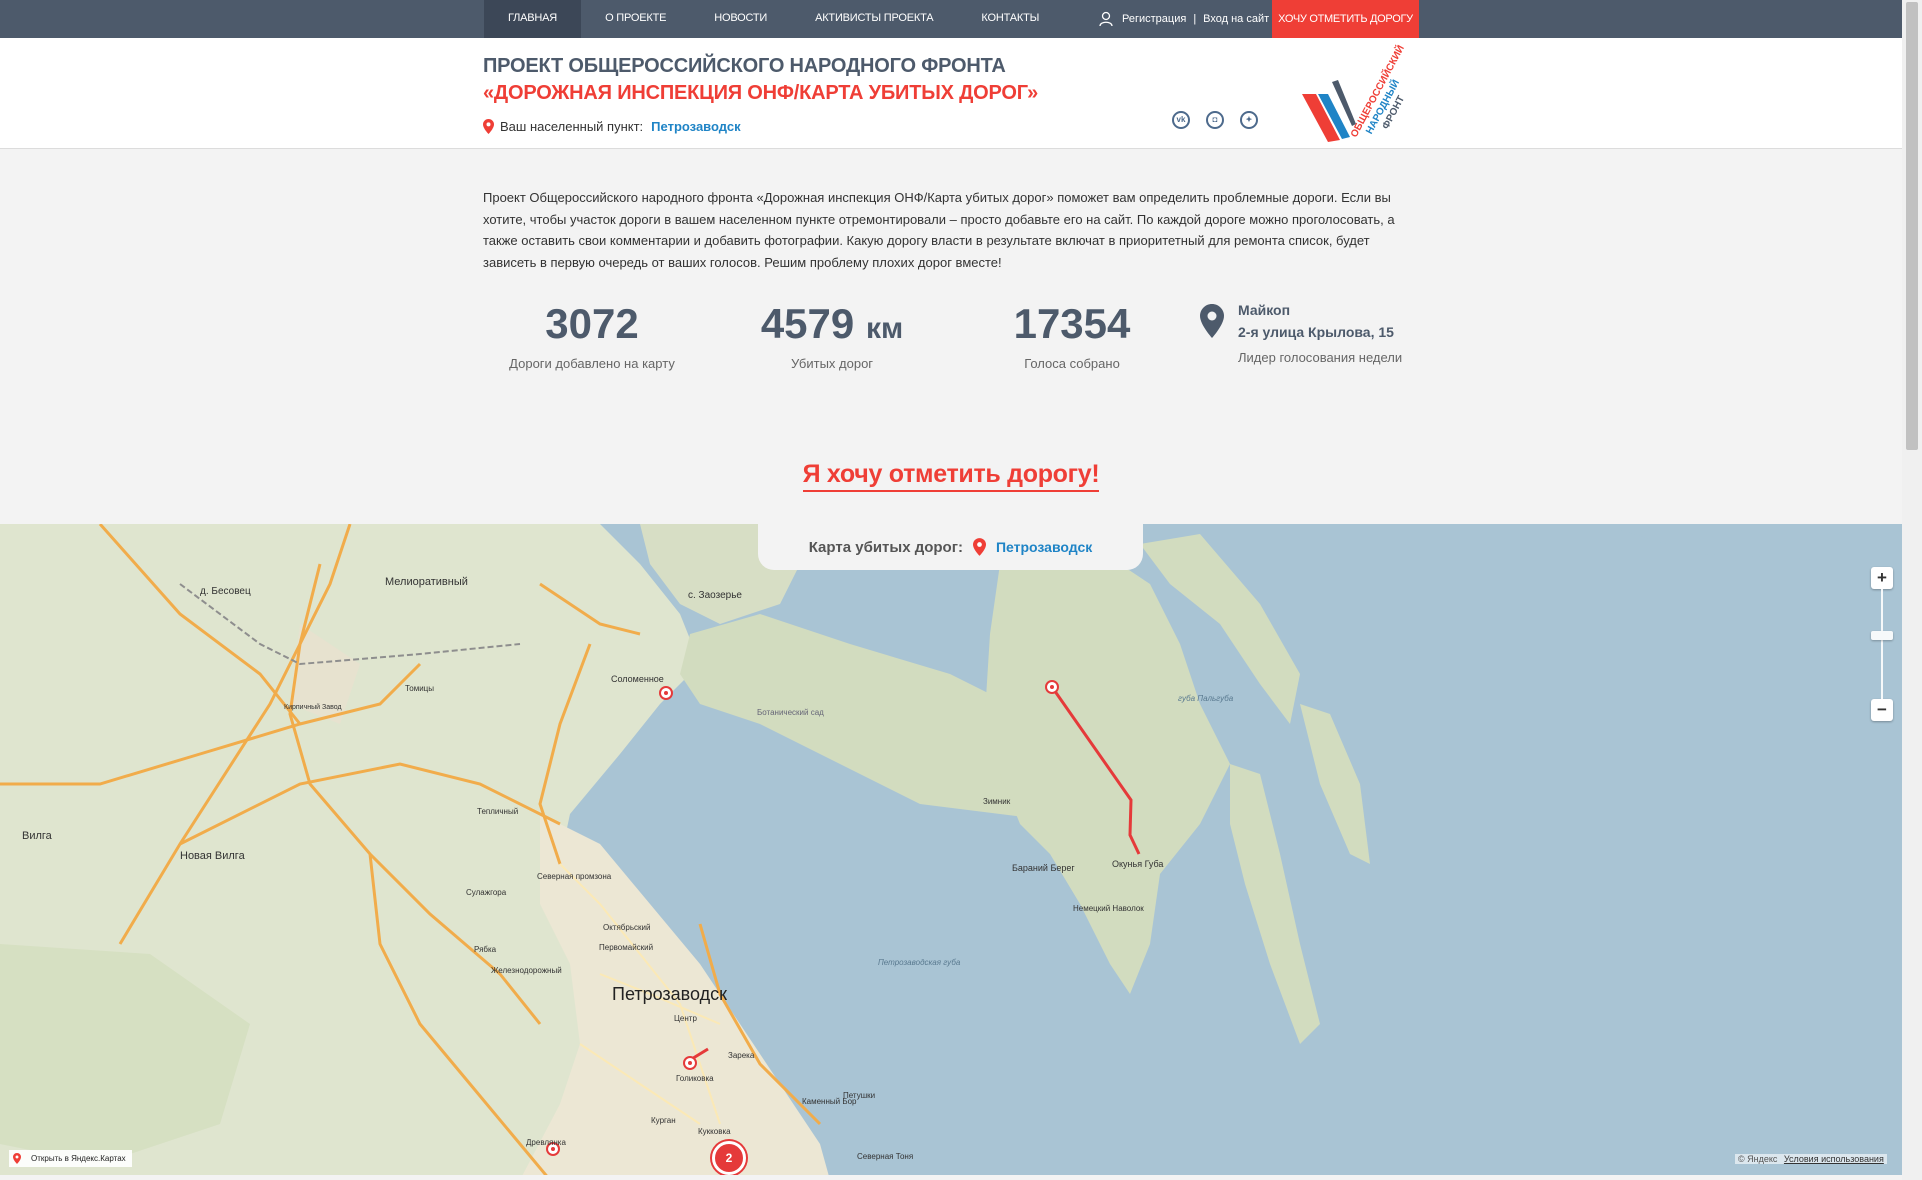 The image size is (1922, 1180). I want to click on map-label-okunya: Окунья Губа, so click(1138, 864).